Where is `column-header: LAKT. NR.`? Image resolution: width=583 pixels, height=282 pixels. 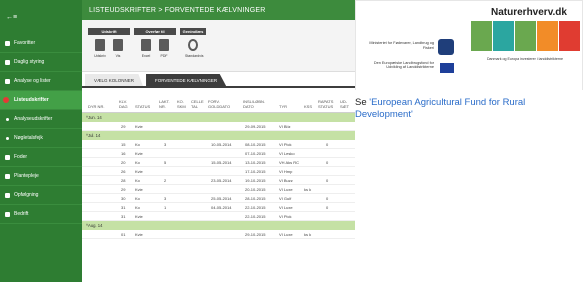
column-header: LAKT. NR. is located at coordinates (165, 104).